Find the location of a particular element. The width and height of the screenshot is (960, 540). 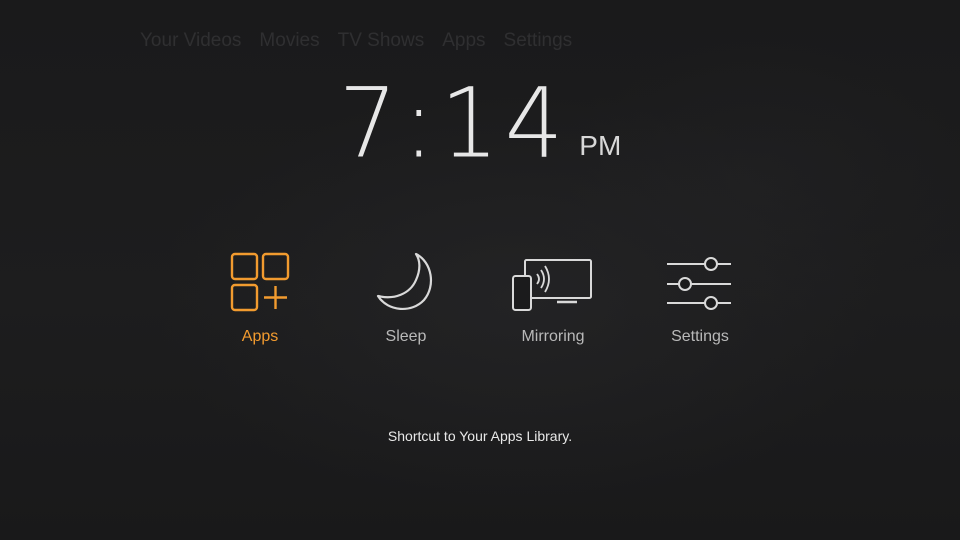

shortcut-mirroring: Mirroring is located at coordinates (553, 298).